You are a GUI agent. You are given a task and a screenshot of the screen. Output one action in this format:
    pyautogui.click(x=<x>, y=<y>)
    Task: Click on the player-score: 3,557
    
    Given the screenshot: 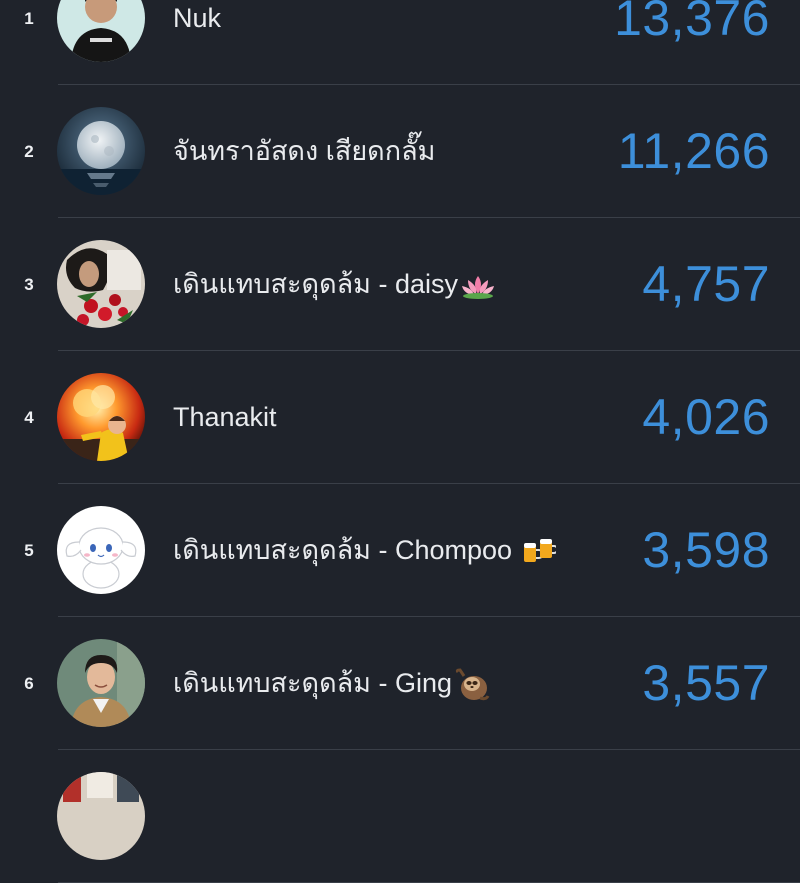 What is the action you would take?
    pyautogui.click(x=706, y=683)
    